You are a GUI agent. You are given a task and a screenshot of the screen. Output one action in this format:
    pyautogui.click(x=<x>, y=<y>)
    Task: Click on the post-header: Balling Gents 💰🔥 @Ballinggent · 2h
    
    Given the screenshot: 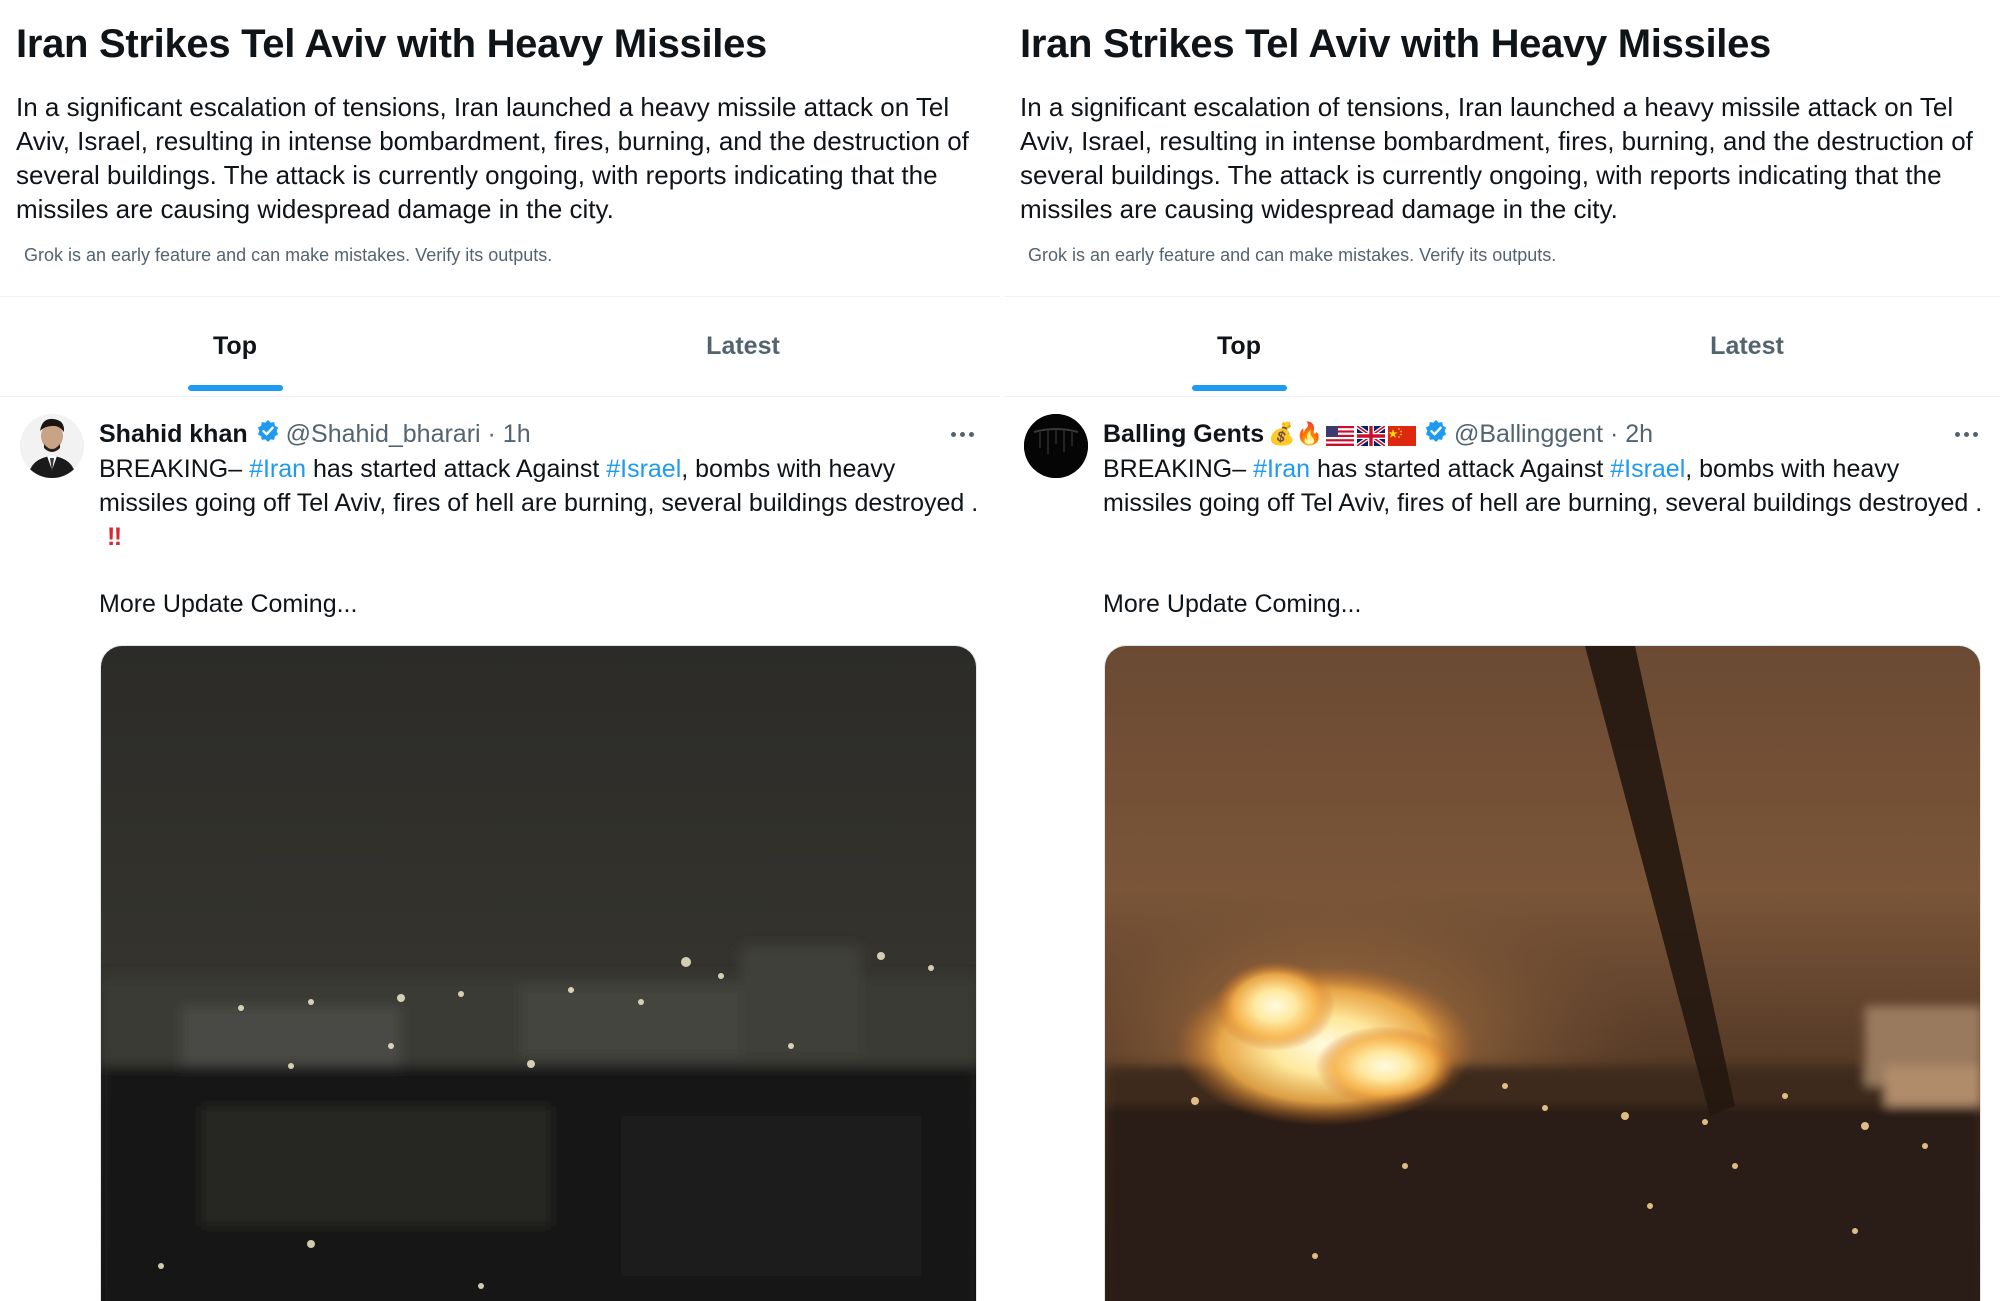 What is the action you would take?
    pyautogui.click(x=1378, y=434)
    